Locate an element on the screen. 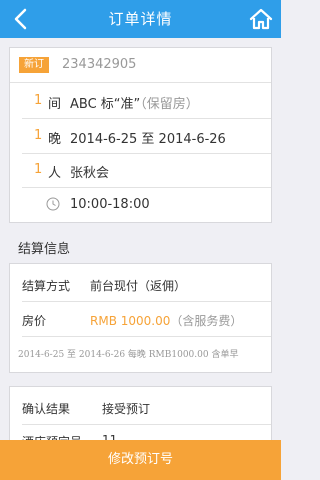 This screenshot has height=480, width=320. room-type: ABC 标“准”（保留房） is located at coordinates (134, 102).